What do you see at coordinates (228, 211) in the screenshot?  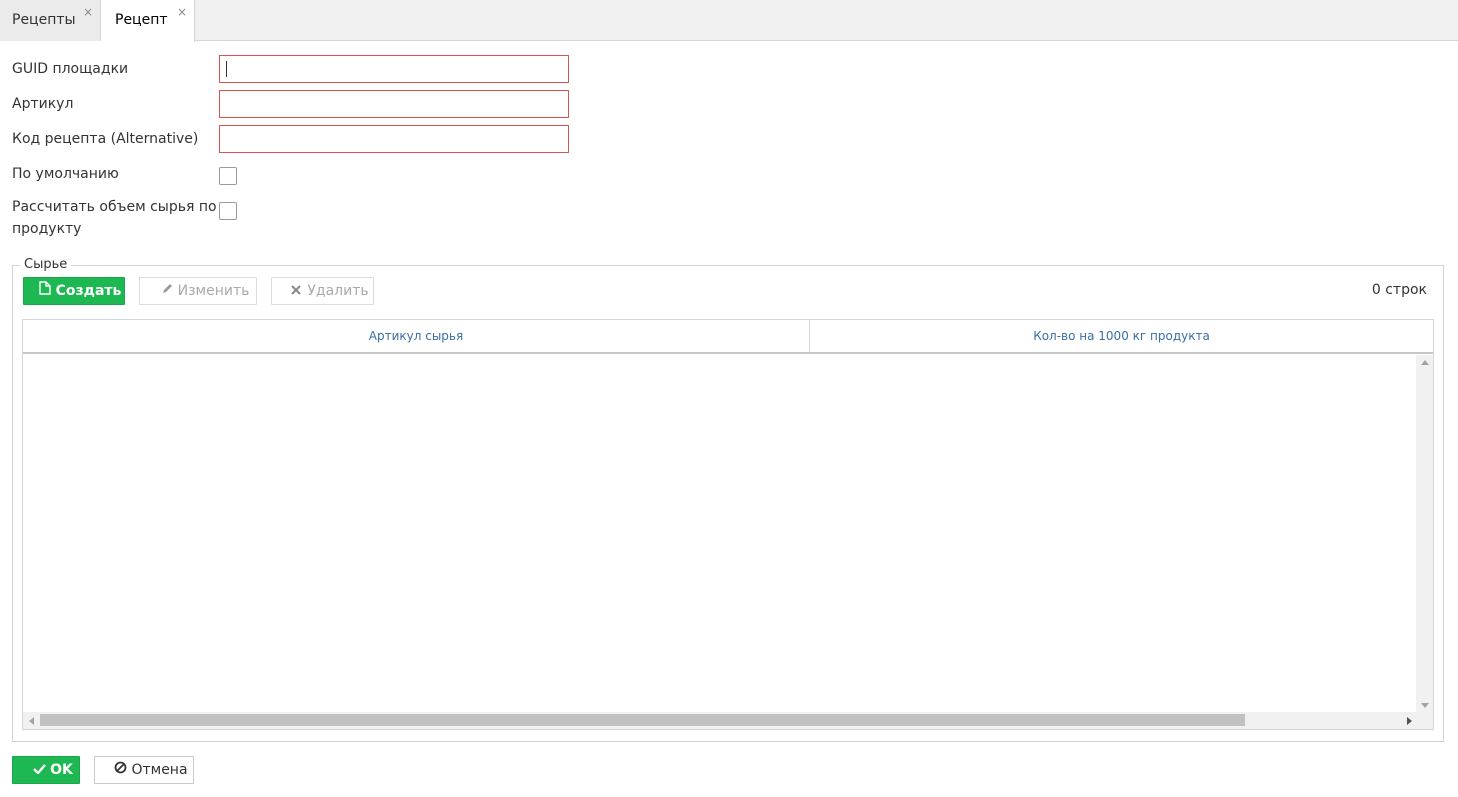 I see `calc-checkbox` at bounding box center [228, 211].